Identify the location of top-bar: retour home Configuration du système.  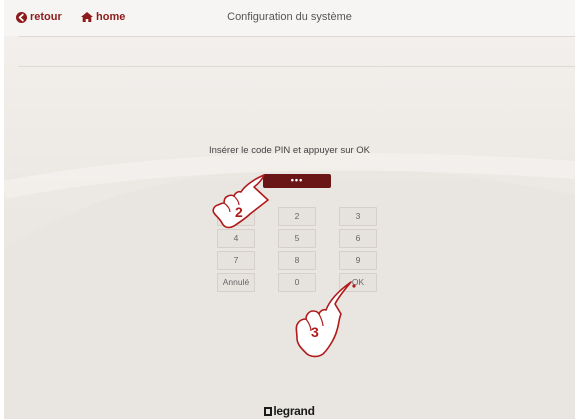
(289, 18).